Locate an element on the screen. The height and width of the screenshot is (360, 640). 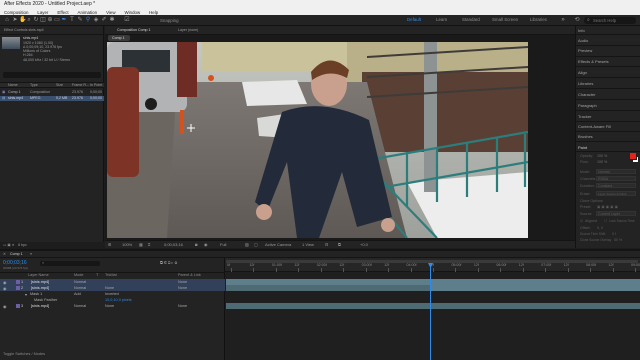
toggle-switches-label: Toggle Switches / Modes is located at coordinates (24, 354).